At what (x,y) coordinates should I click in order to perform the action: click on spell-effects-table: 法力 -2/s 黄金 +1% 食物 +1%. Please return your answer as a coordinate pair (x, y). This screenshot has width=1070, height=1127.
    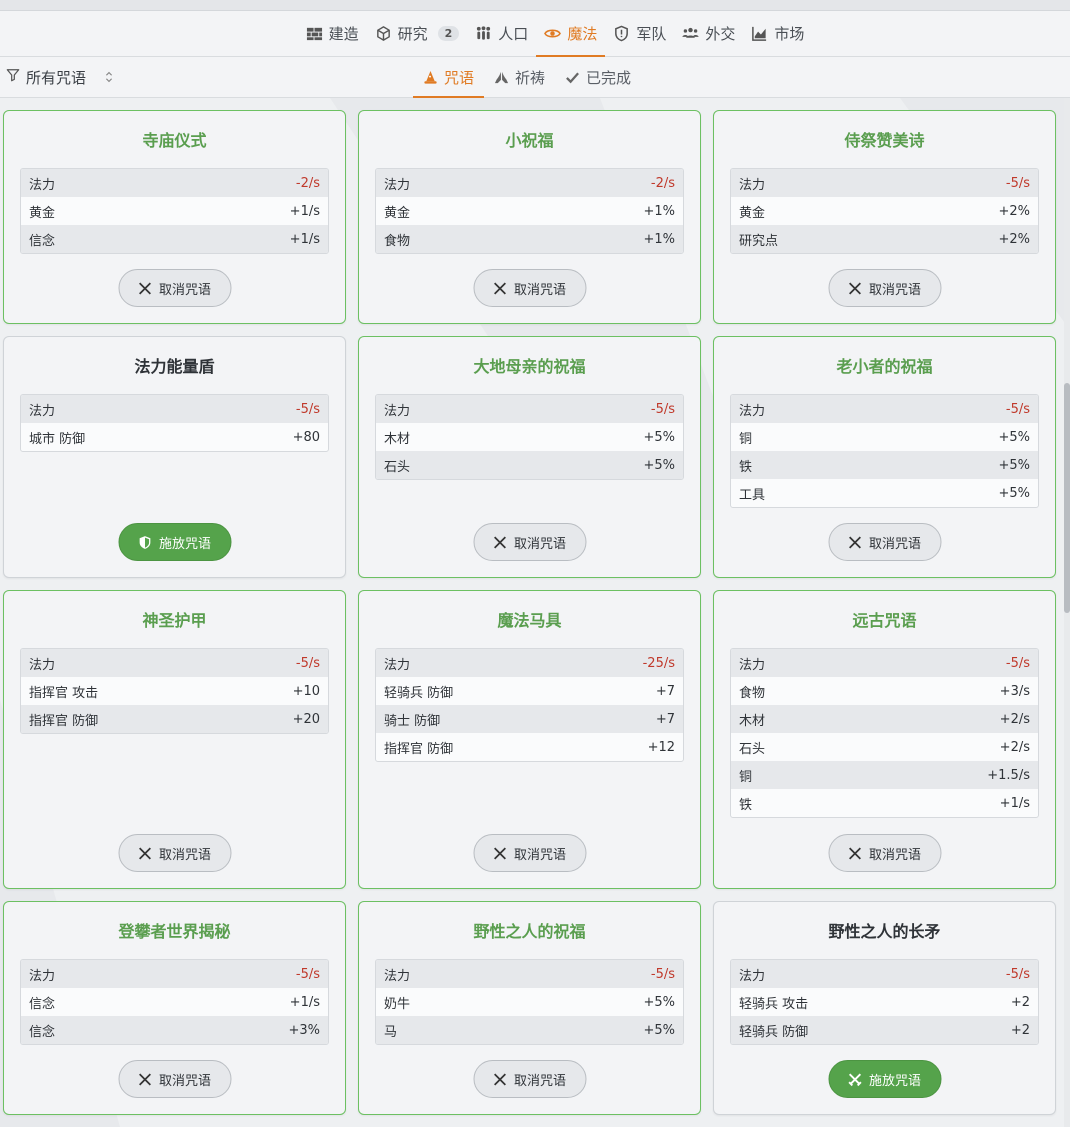
    Looking at the image, I should click on (529, 211).